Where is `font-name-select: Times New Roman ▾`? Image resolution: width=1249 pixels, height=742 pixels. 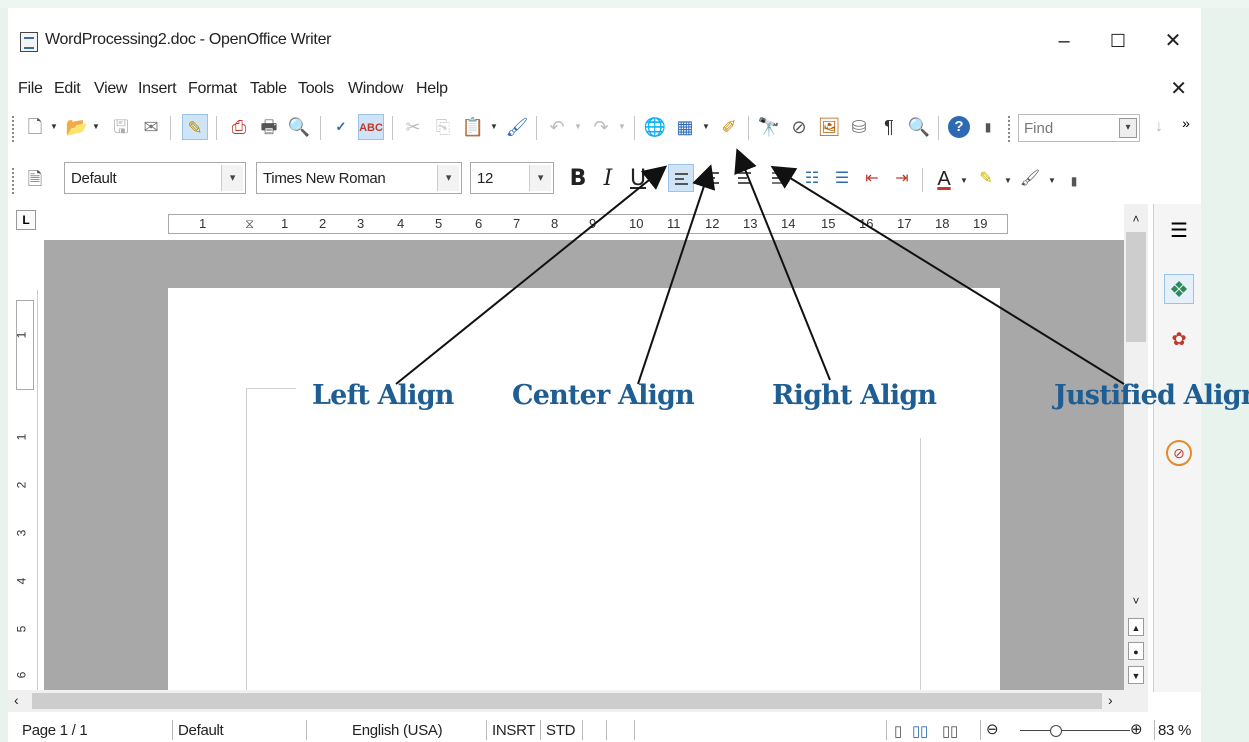 font-name-select: Times New Roman ▾ is located at coordinates (359, 178).